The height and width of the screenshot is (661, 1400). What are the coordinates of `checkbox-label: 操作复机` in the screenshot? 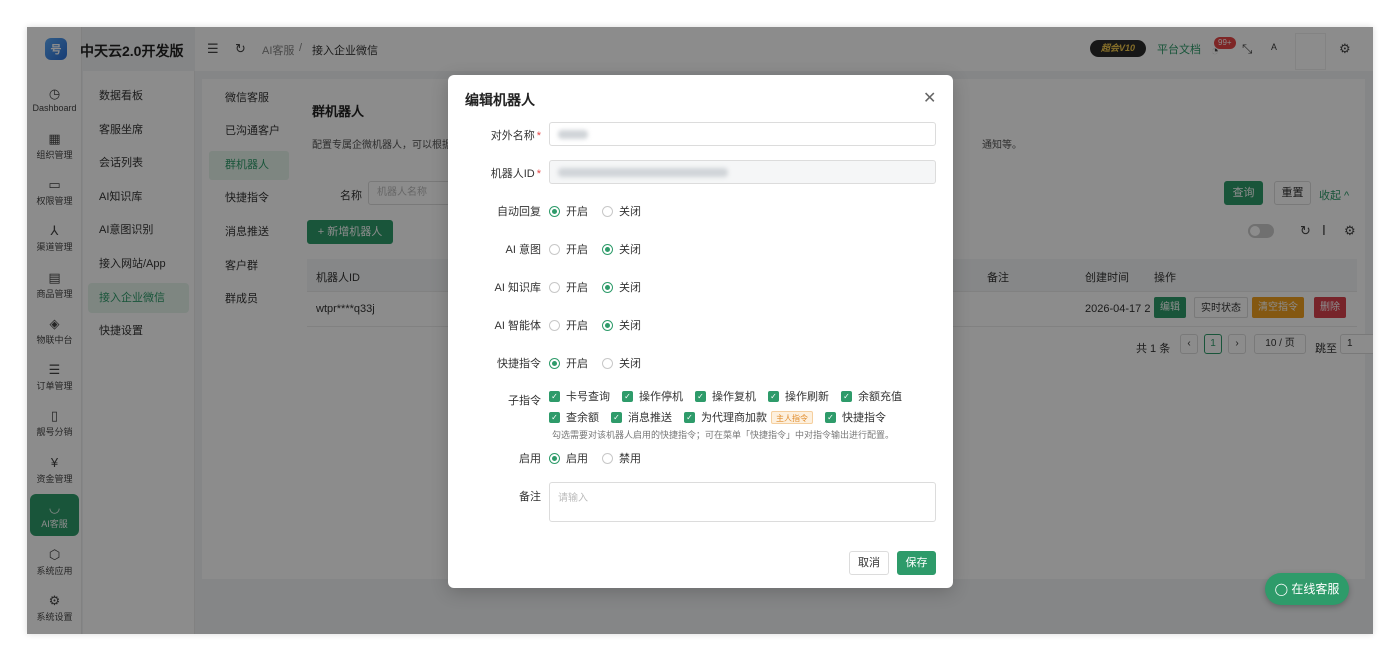 It's located at (734, 397).